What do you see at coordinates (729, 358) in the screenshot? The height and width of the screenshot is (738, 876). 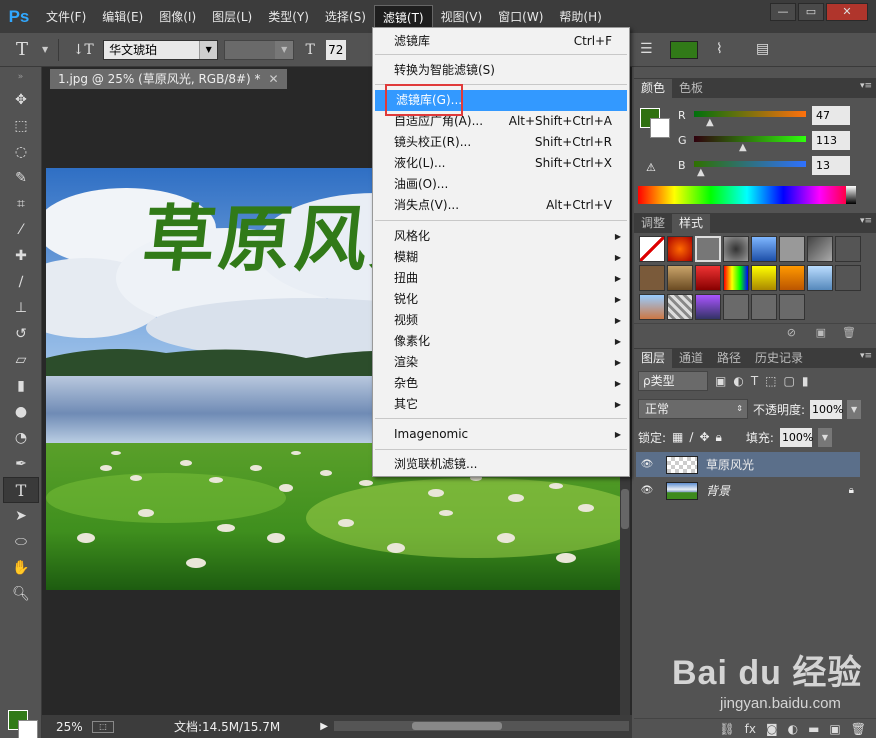 I see `tab-paths: 路径` at bounding box center [729, 358].